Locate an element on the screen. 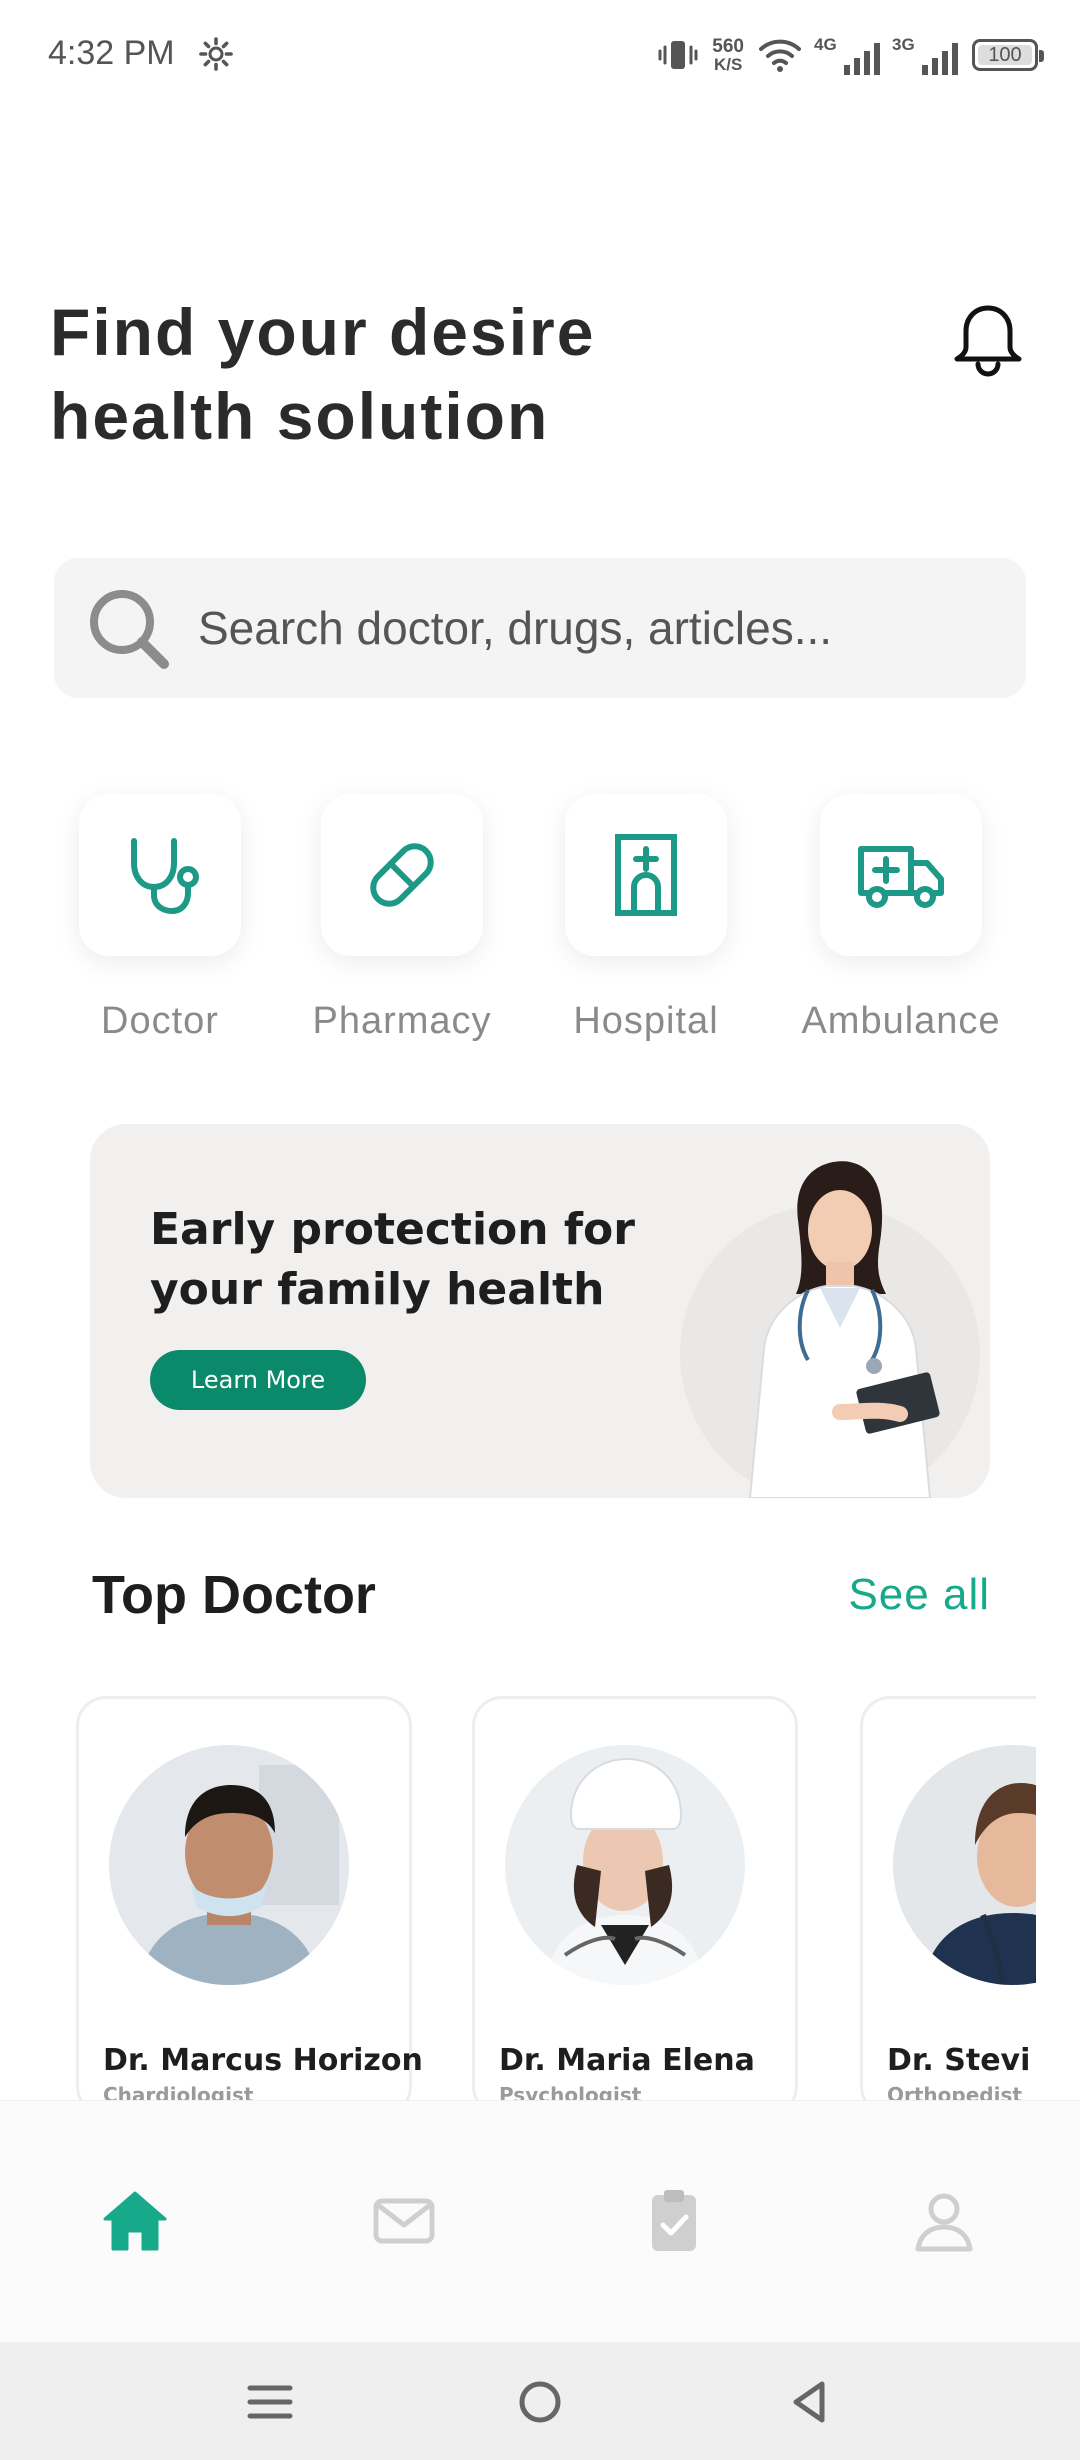  home-circle-icon is located at coordinates (540, 2402).